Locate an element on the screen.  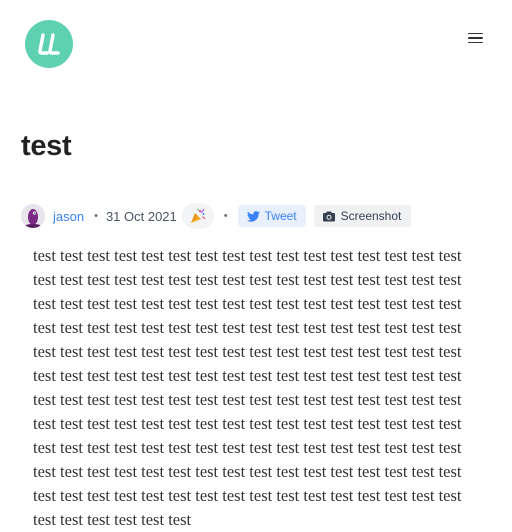
tweet-label: Tweet is located at coordinates (280, 216).